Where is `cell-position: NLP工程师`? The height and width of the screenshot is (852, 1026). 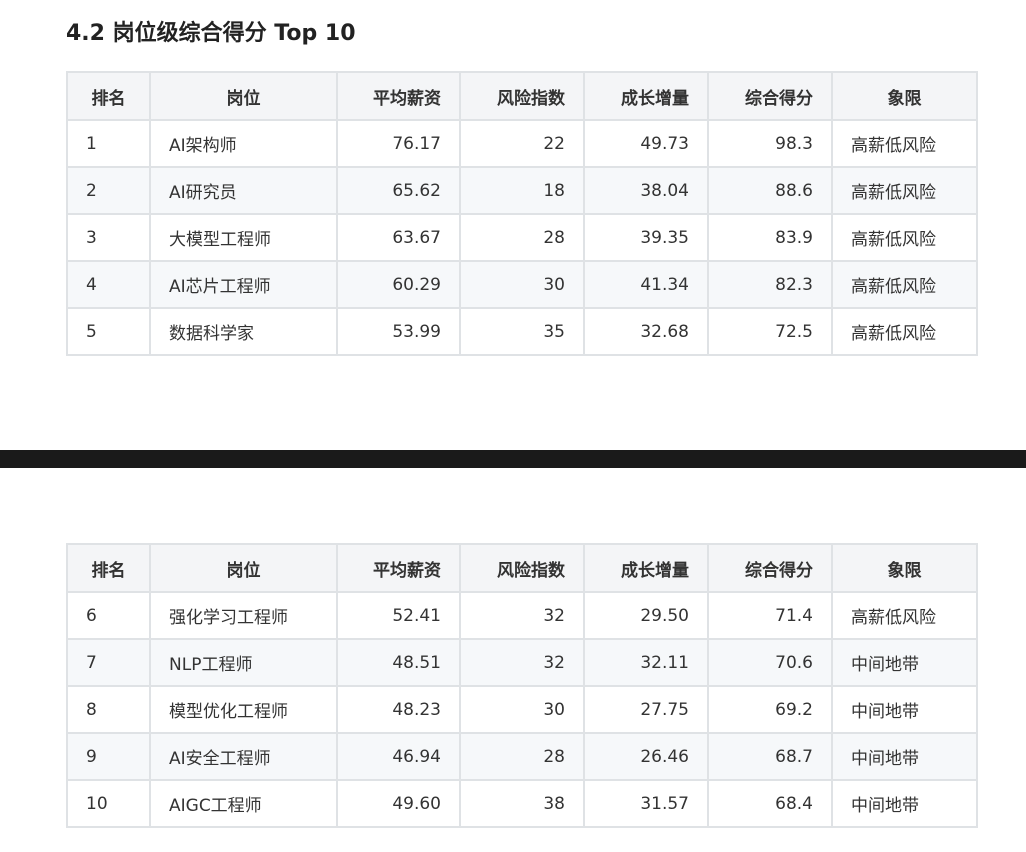 cell-position: NLP工程师 is located at coordinates (243, 662).